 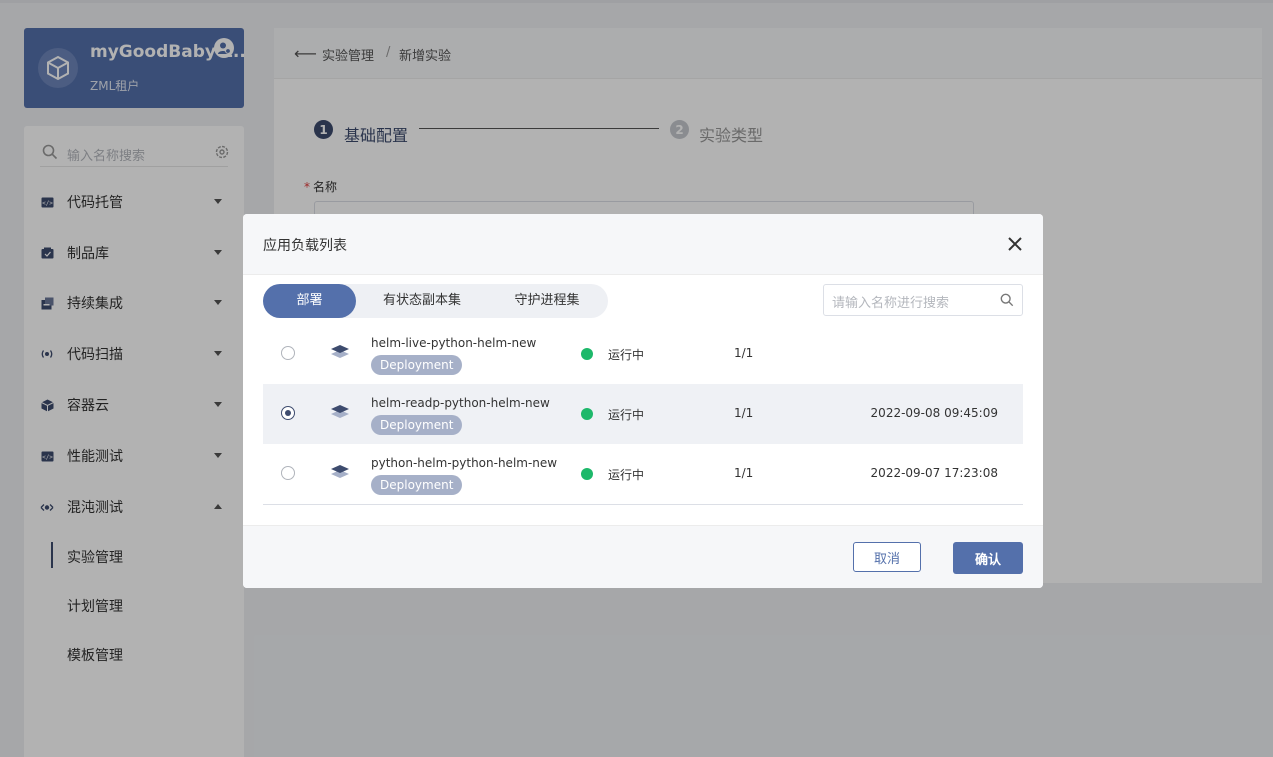 I want to click on search-placeholder: 请输入名称进行搜索, so click(x=891, y=303).